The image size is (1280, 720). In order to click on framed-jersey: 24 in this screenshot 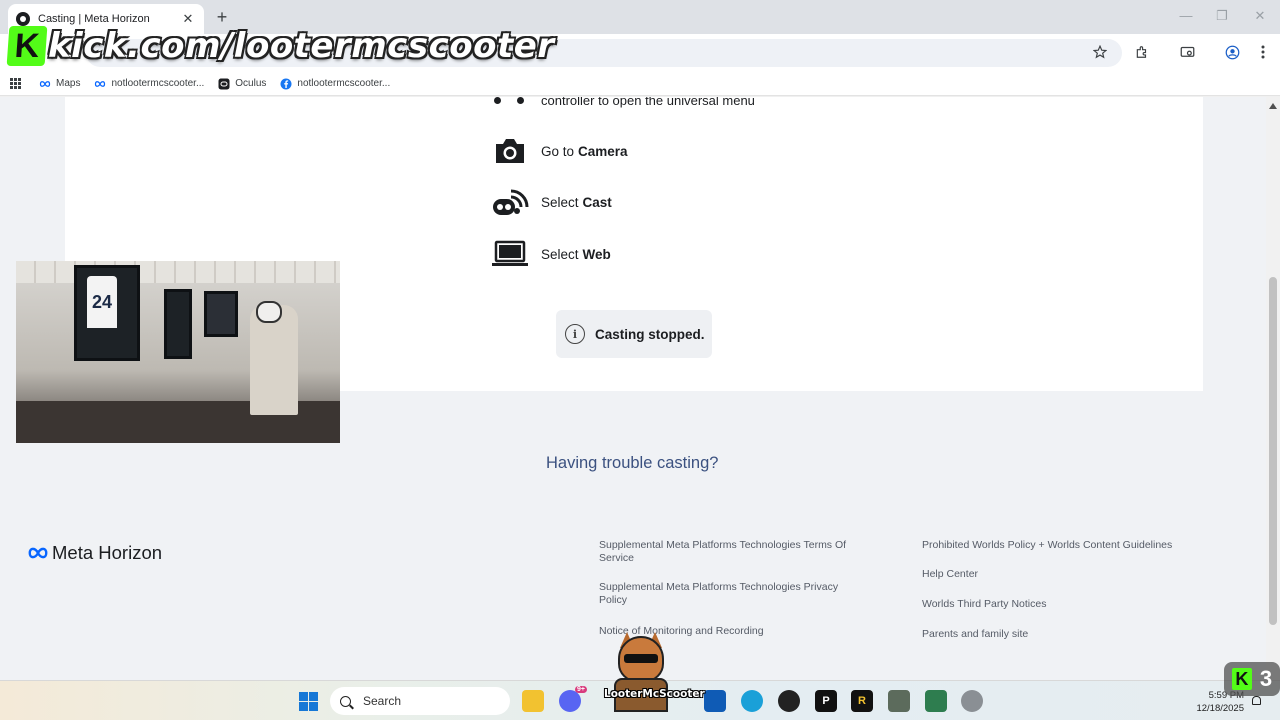, I will do `click(107, 313)`.